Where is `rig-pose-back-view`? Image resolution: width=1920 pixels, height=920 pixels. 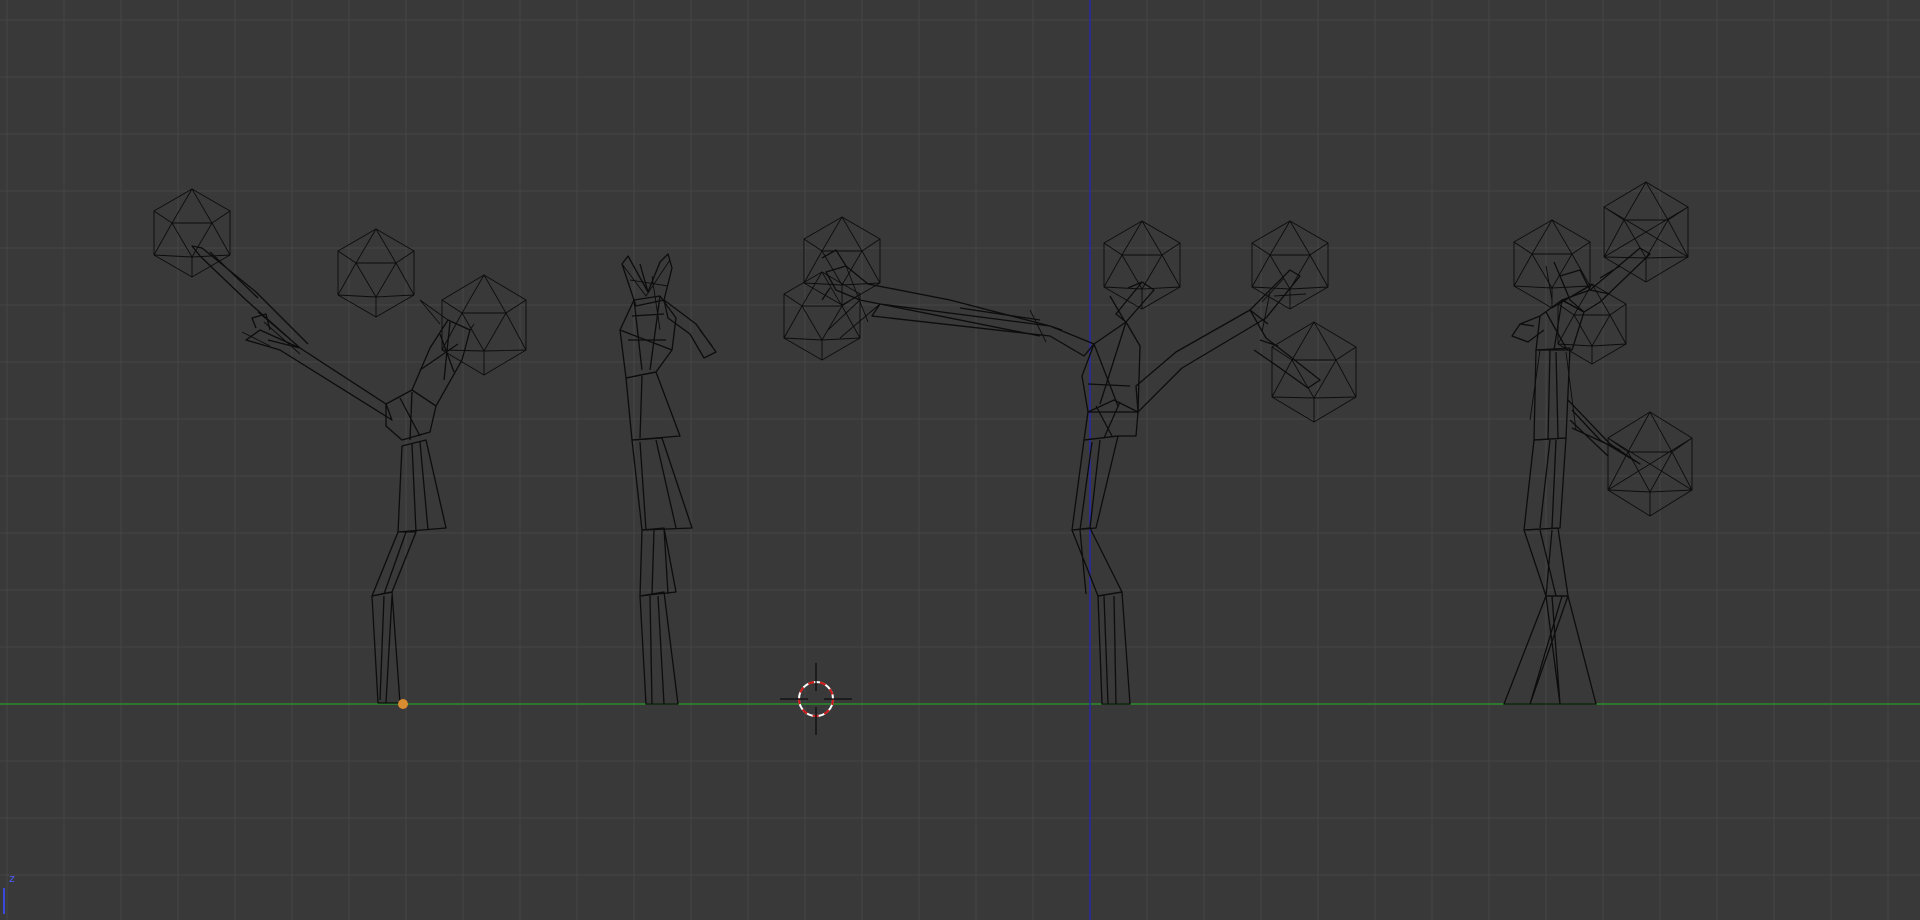 rig-pose-back-view is located at coordinates (1598, 443).